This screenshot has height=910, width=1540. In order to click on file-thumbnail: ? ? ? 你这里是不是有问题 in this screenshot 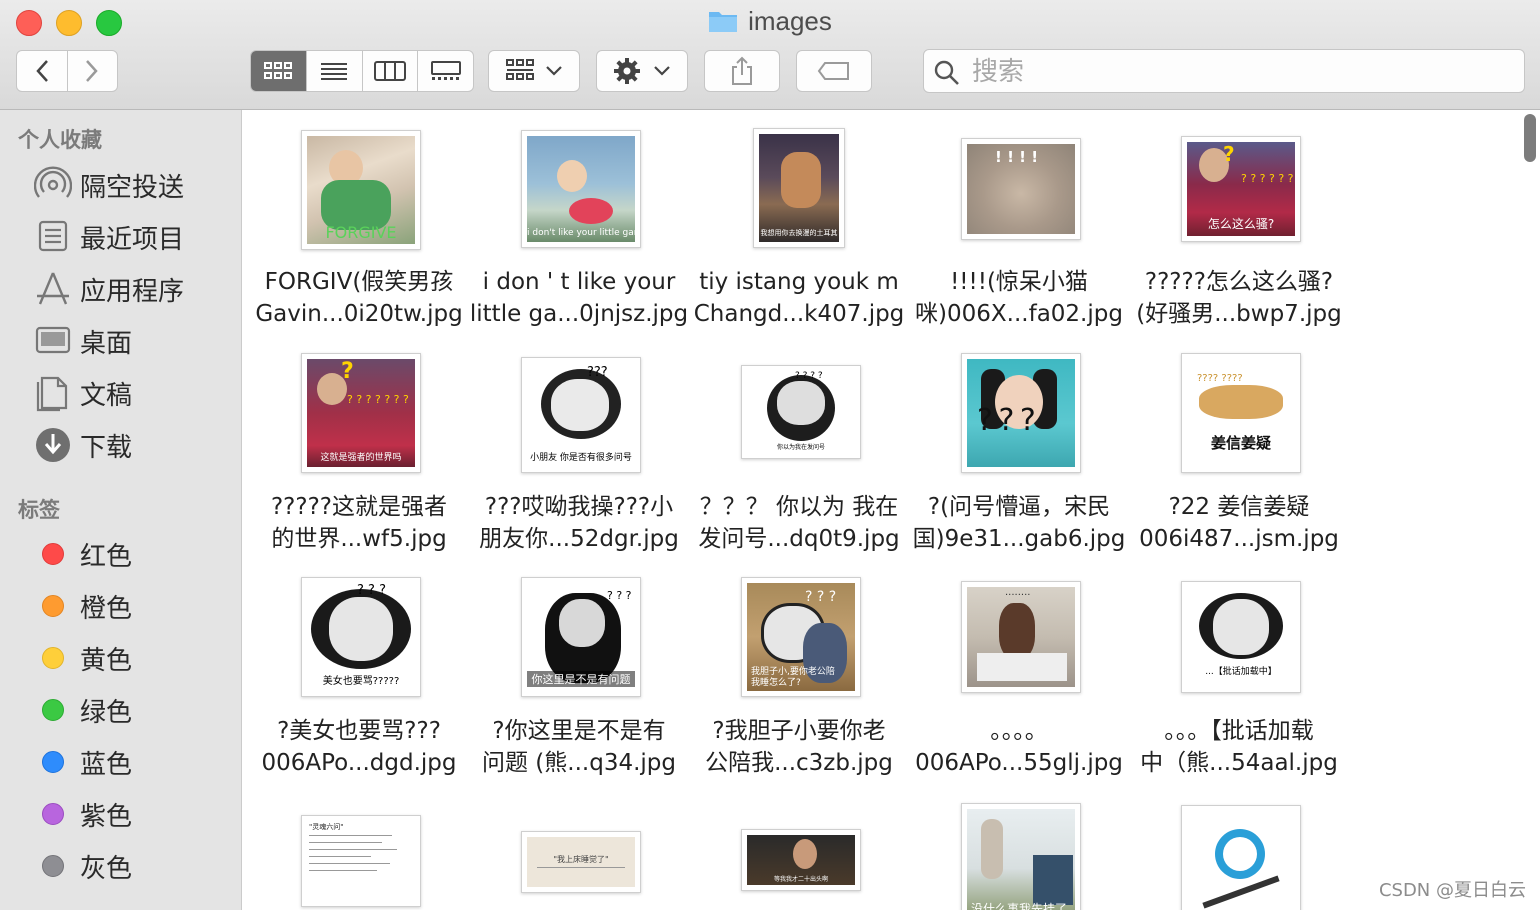, I will do `click(581, 637)`.